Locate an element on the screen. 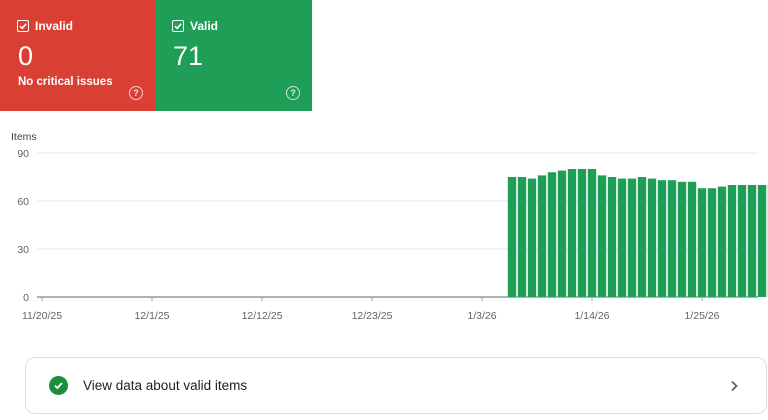  view-valid-items-link: View data about valid items is located at coordinates (396, 385).